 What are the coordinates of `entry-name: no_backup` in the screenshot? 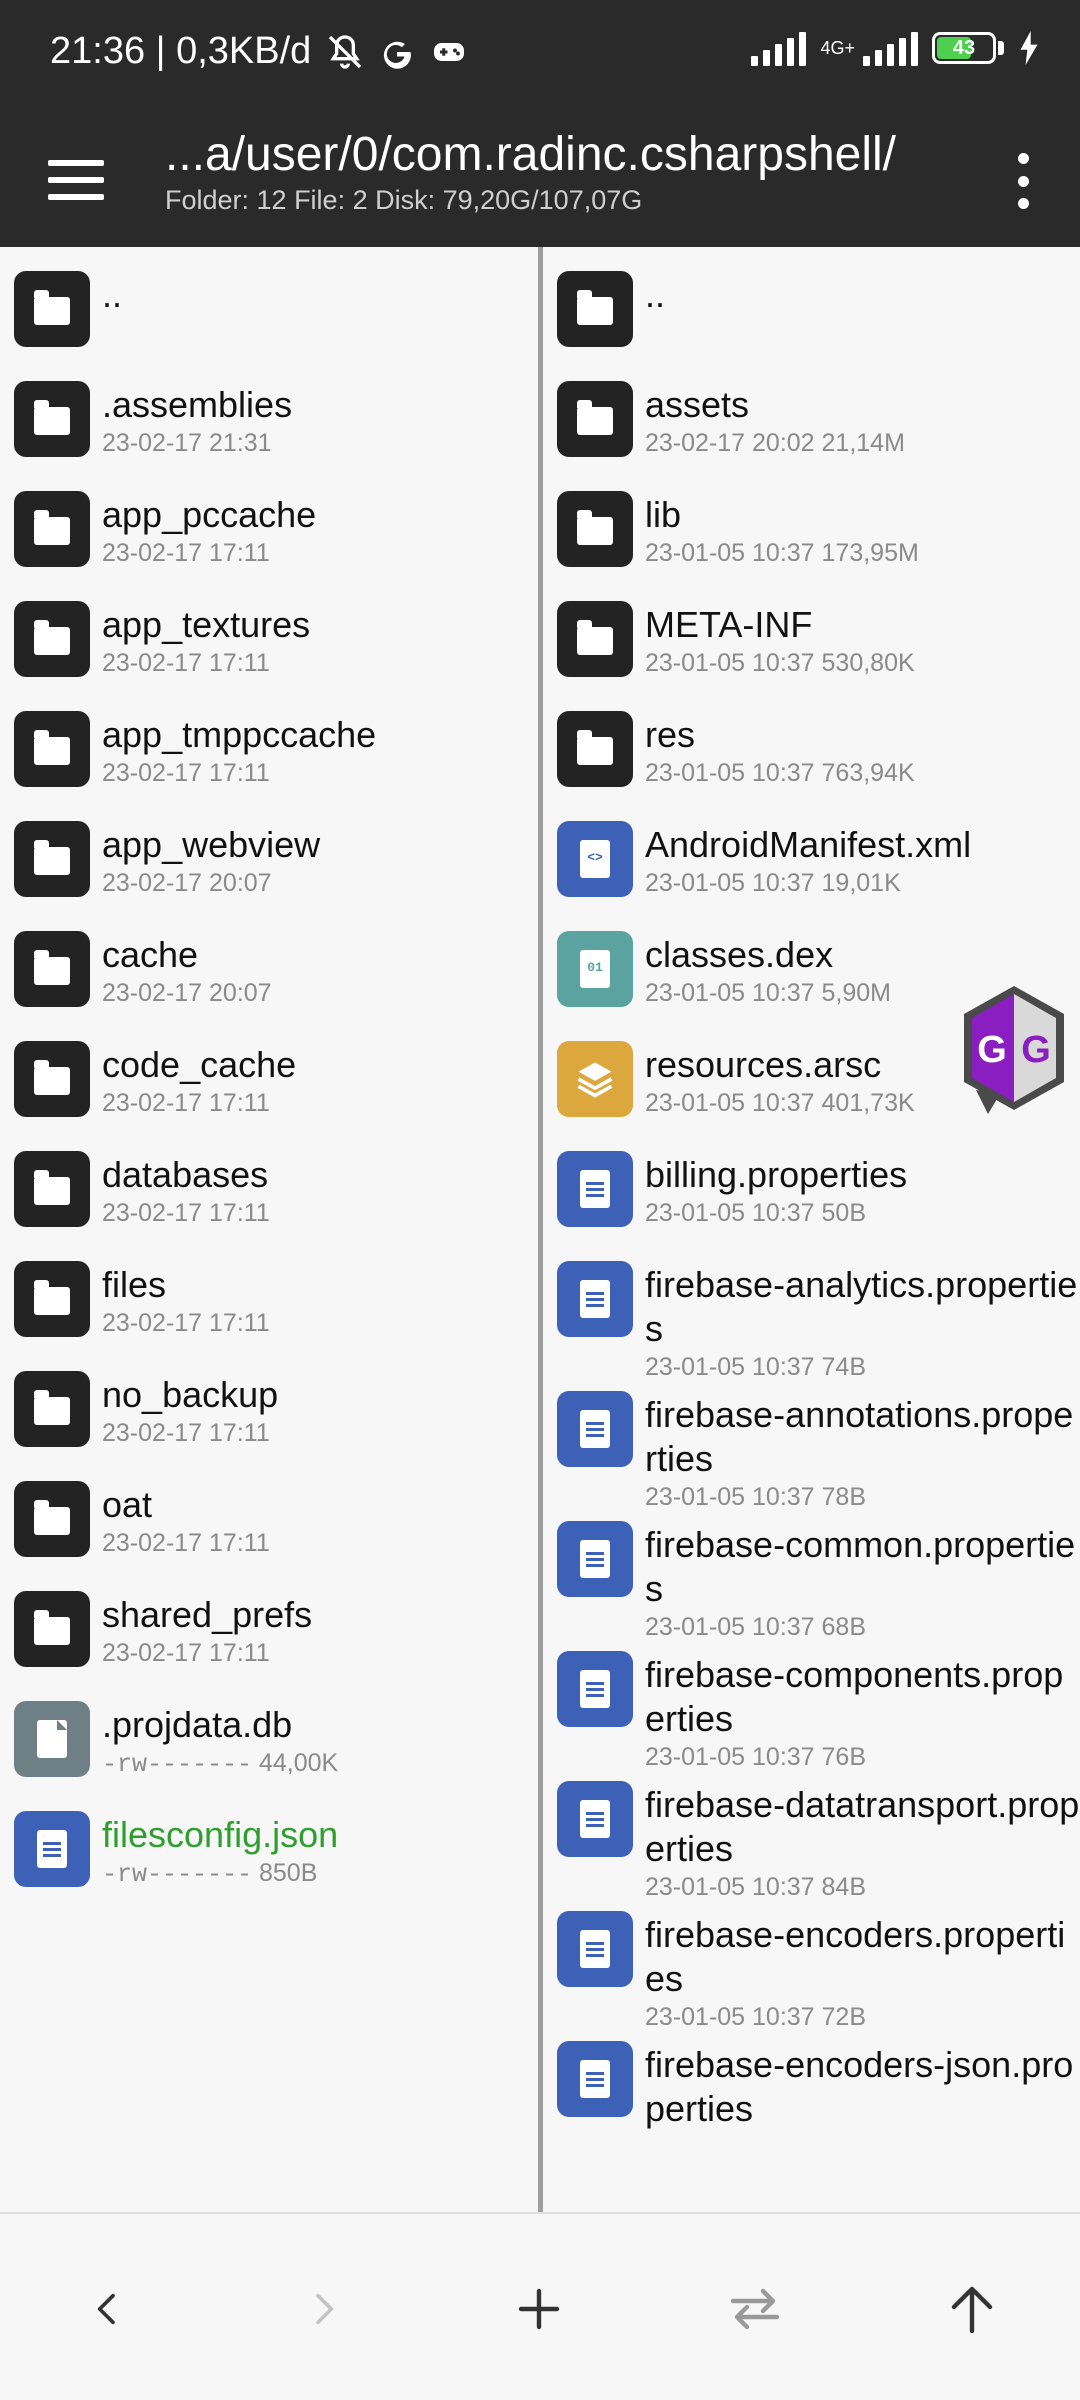 It's located at (190, 1394).